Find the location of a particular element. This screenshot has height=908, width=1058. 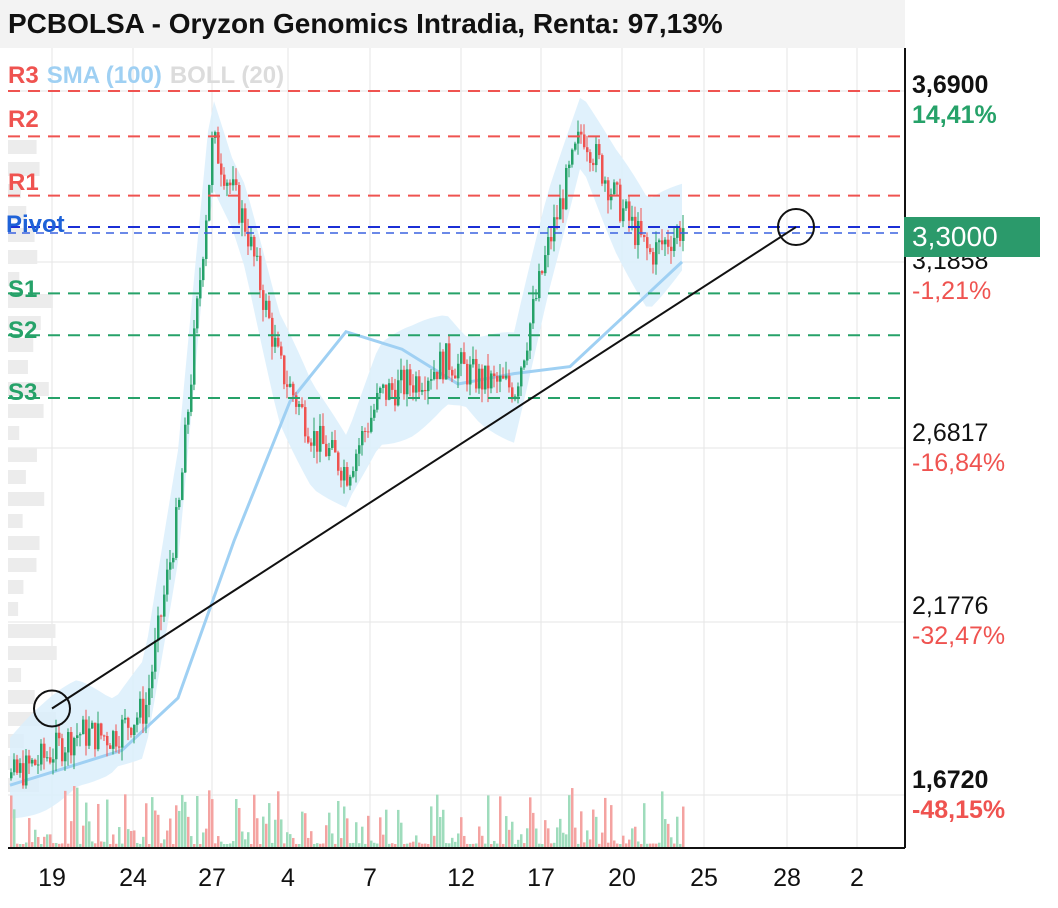

pivot-label: Pivot is located at coordinates (35, 224).